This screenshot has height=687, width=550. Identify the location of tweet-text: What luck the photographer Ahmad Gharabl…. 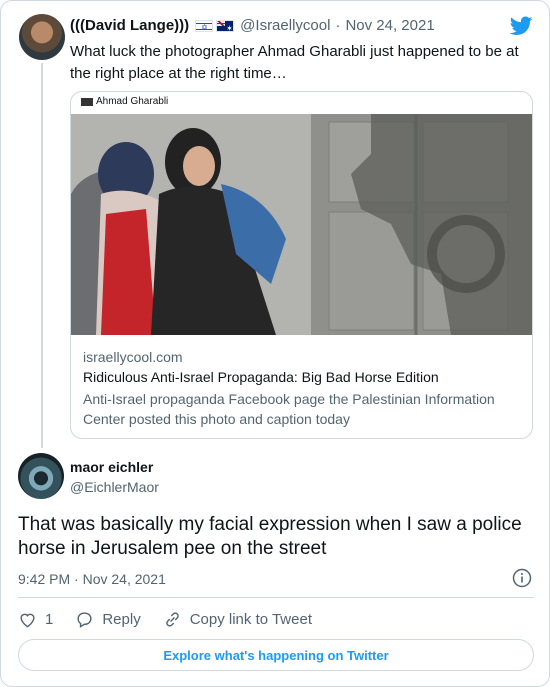
(294, 62).